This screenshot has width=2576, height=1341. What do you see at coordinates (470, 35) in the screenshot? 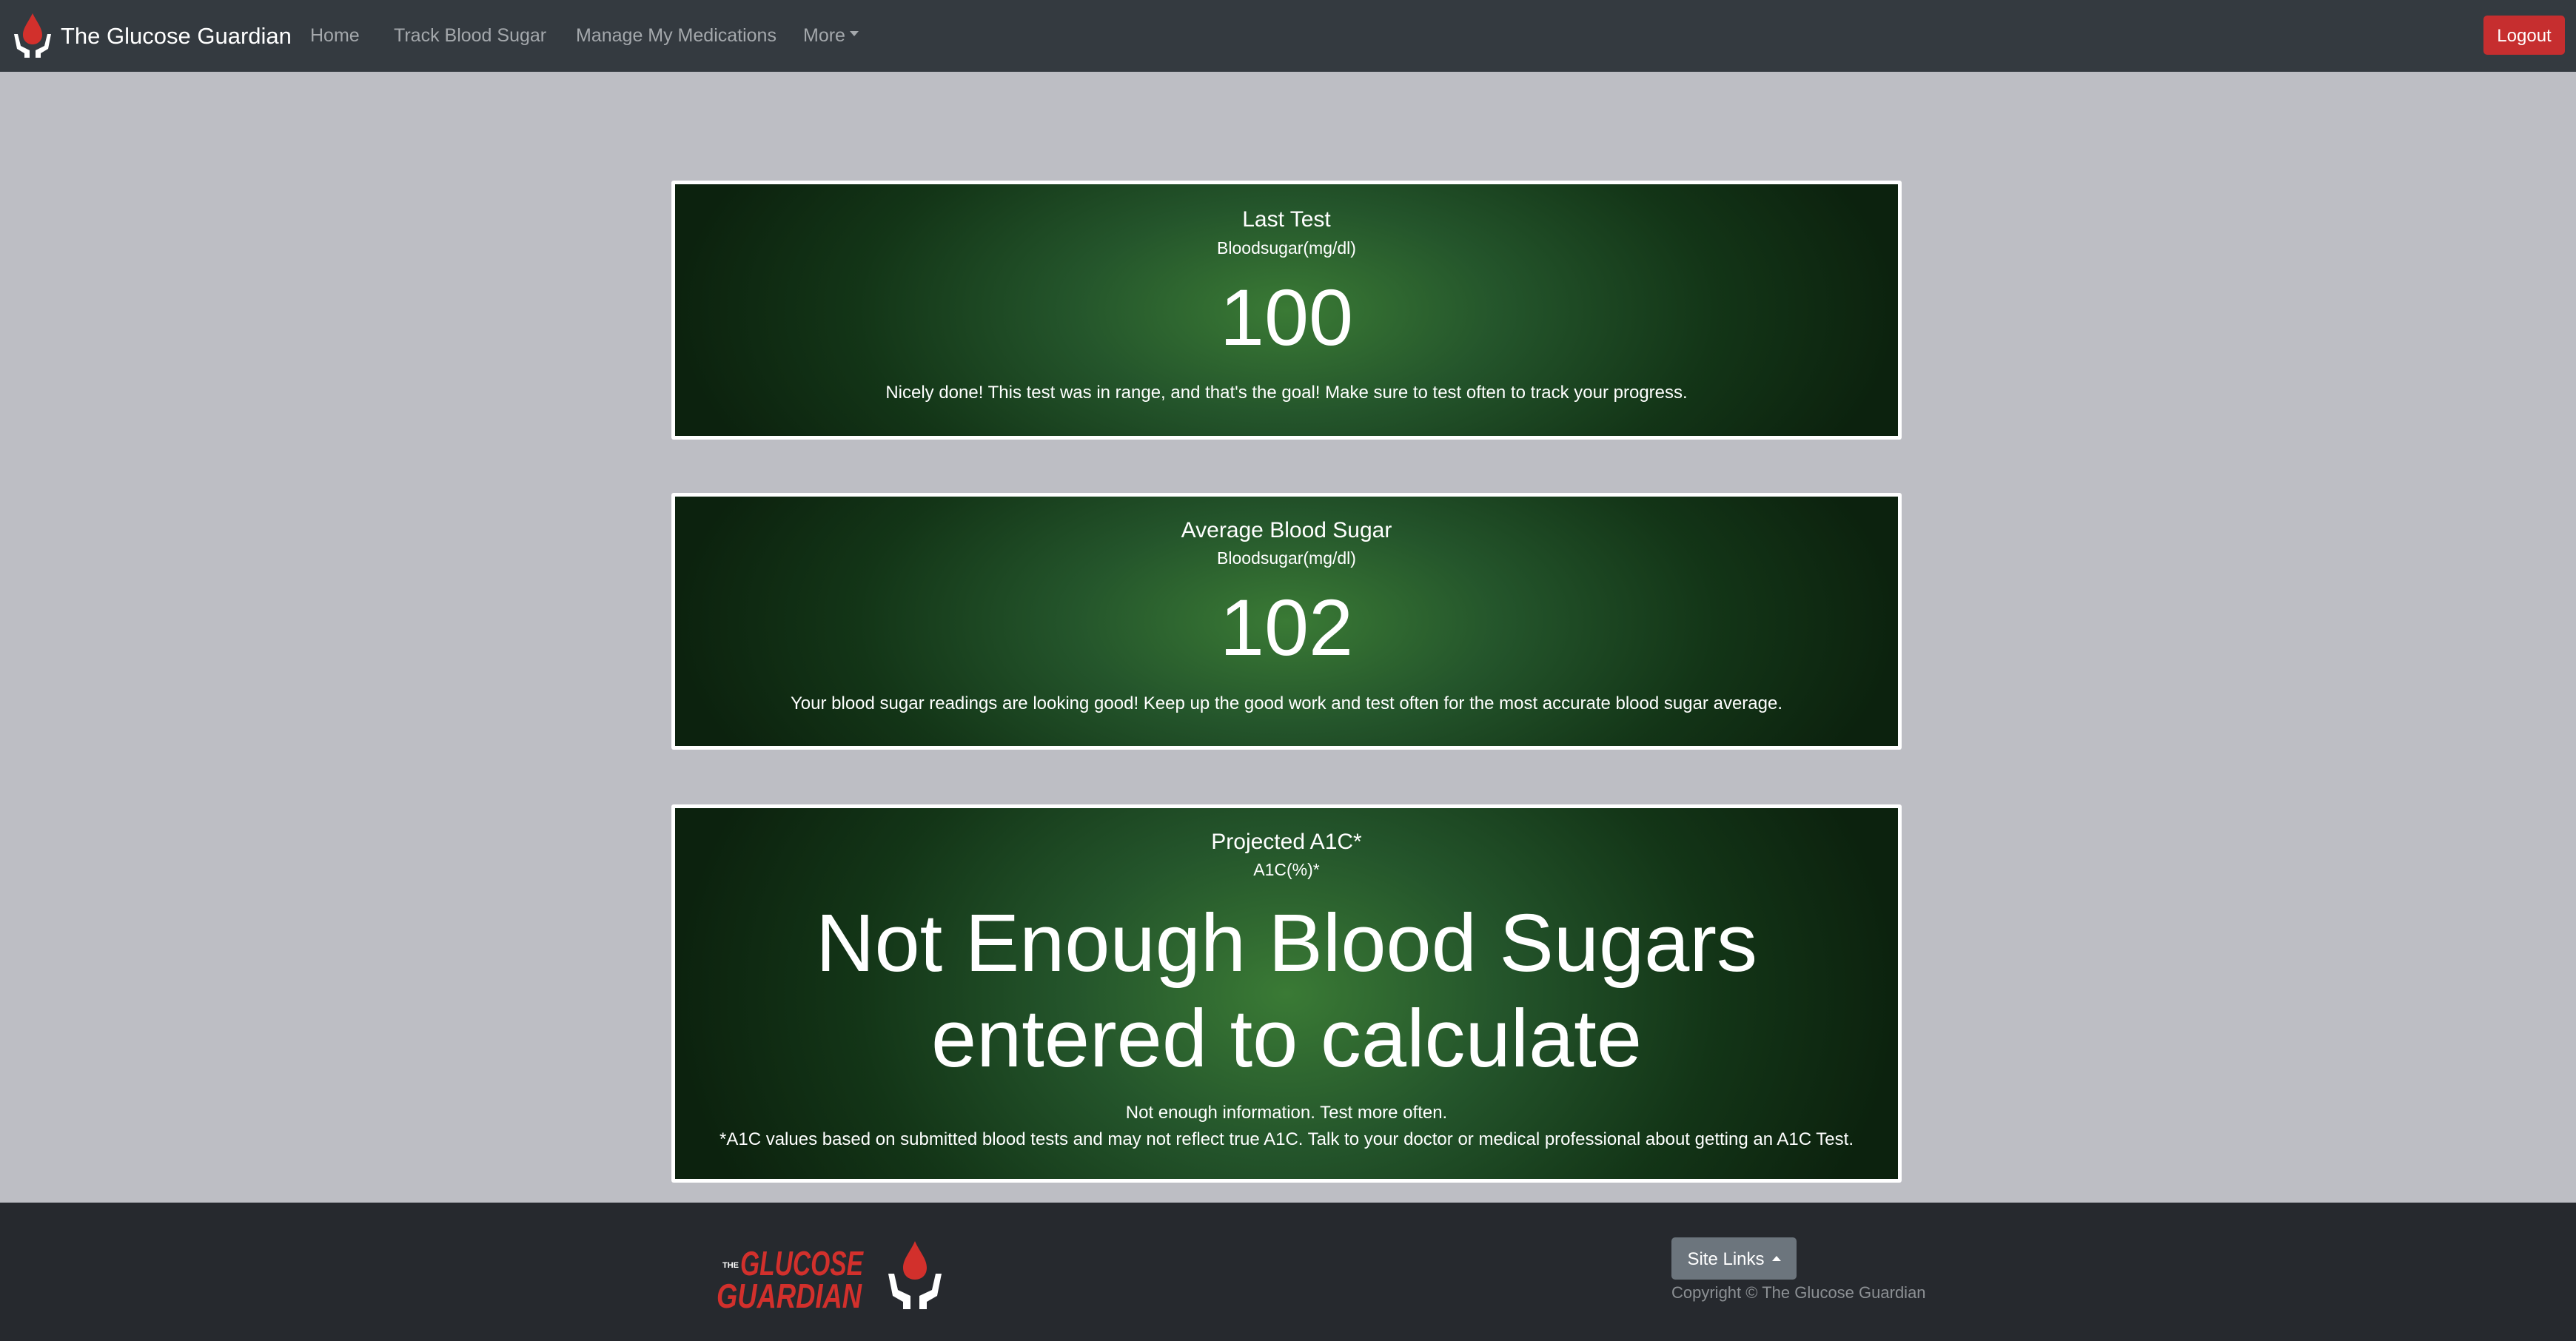
I see `nav-track-blood-sugar: Track Blood Sugar` at bounding box center [470, 35].